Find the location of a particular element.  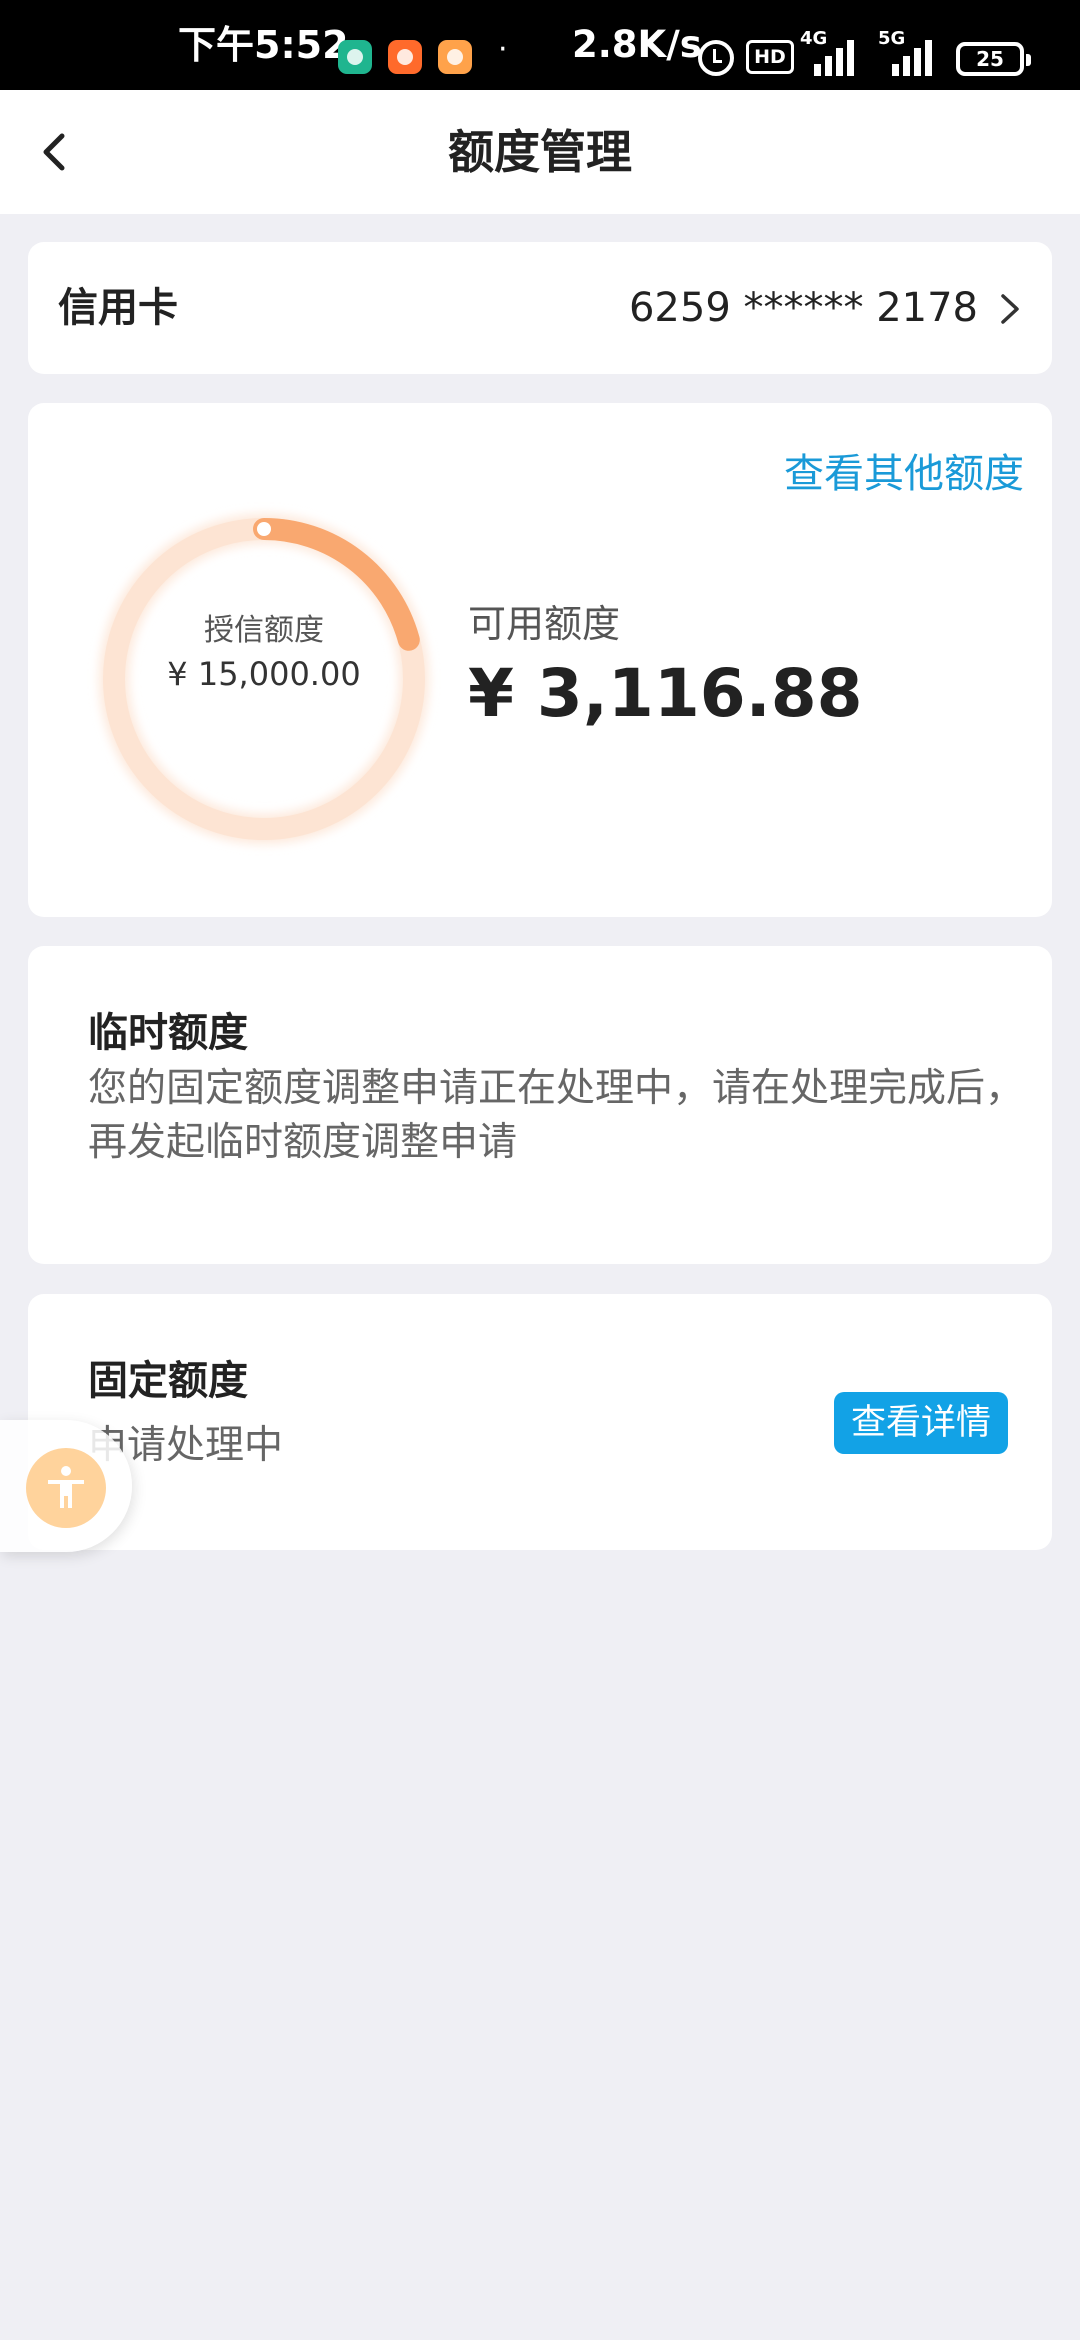

signal-icon is located at coordinates (839, 57).